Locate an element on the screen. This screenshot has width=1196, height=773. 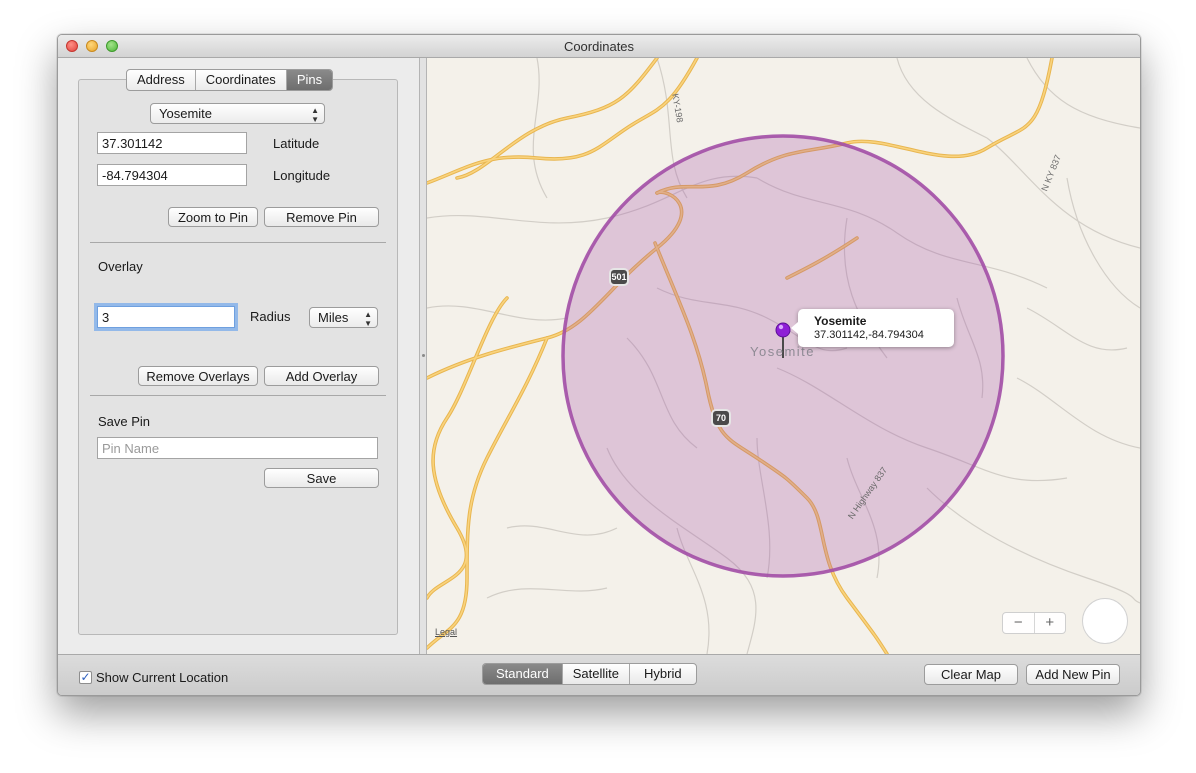
tab-pins: Pins is located at coordinates (309, 80).